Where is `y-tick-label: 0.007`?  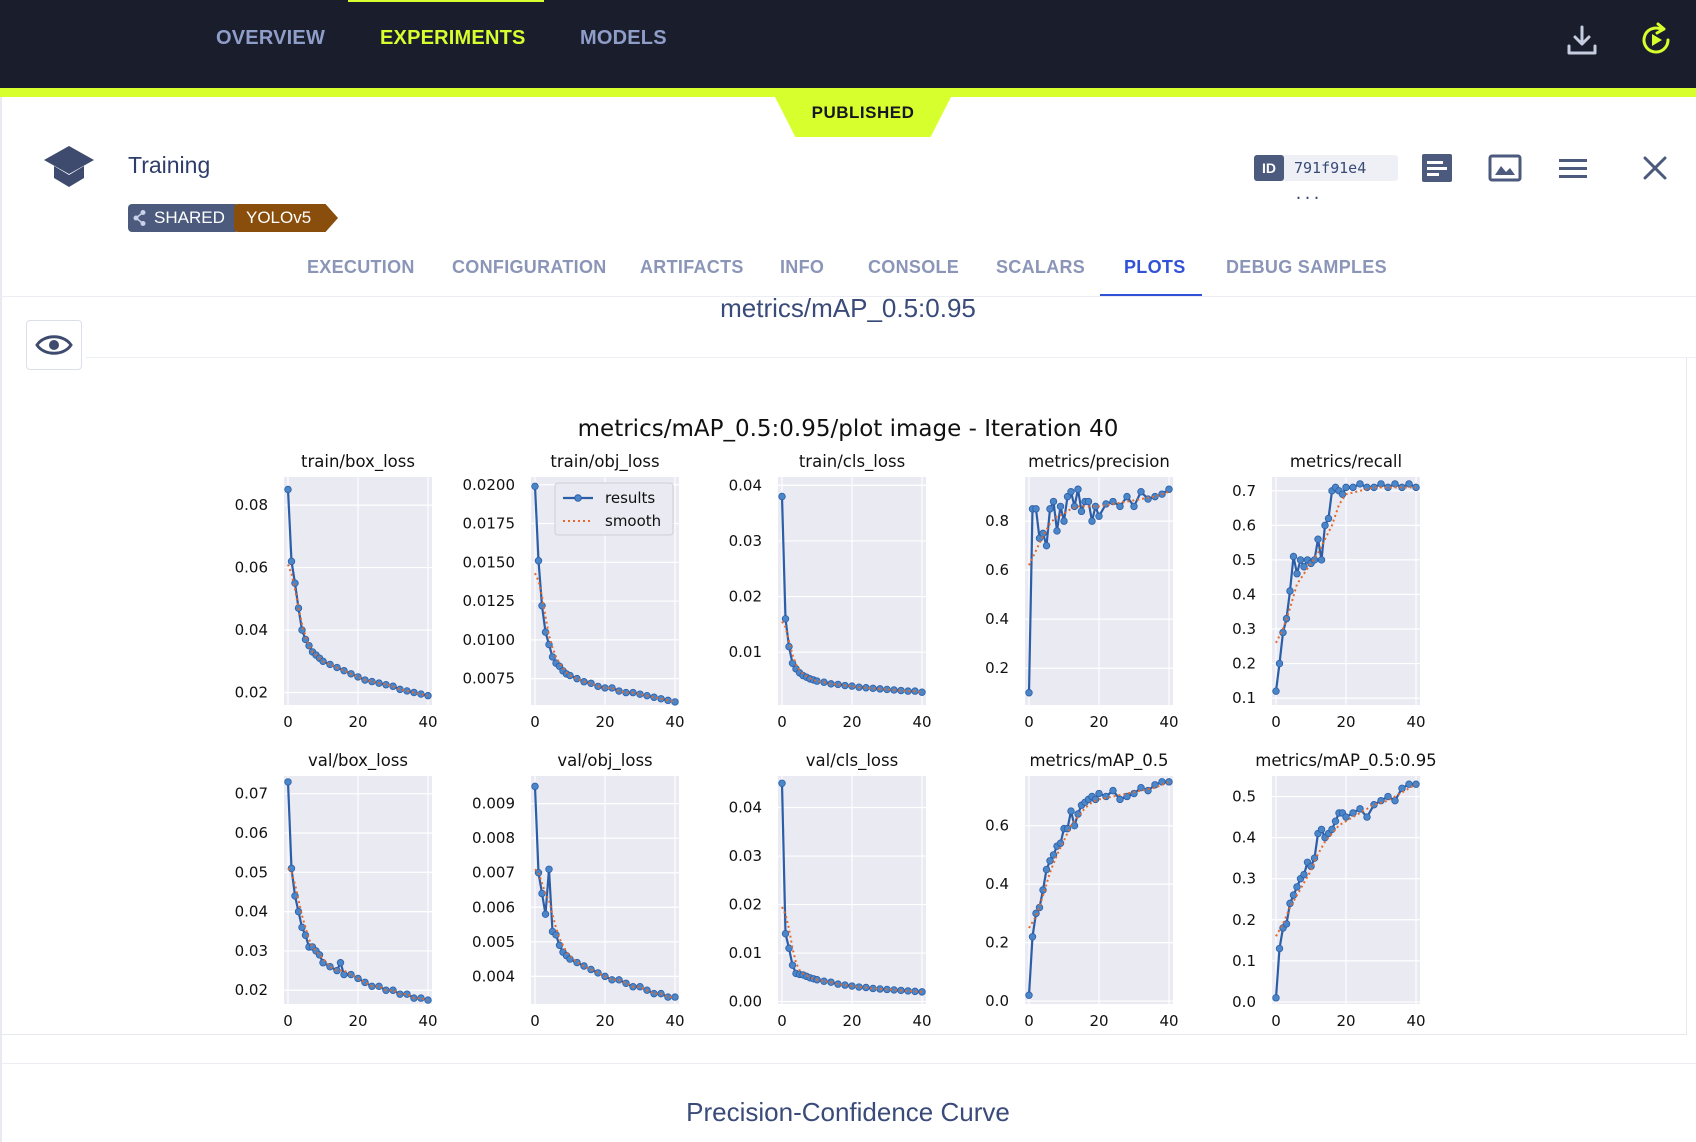
y-tick-label: 0.007 is located at coordinates (493, 873).